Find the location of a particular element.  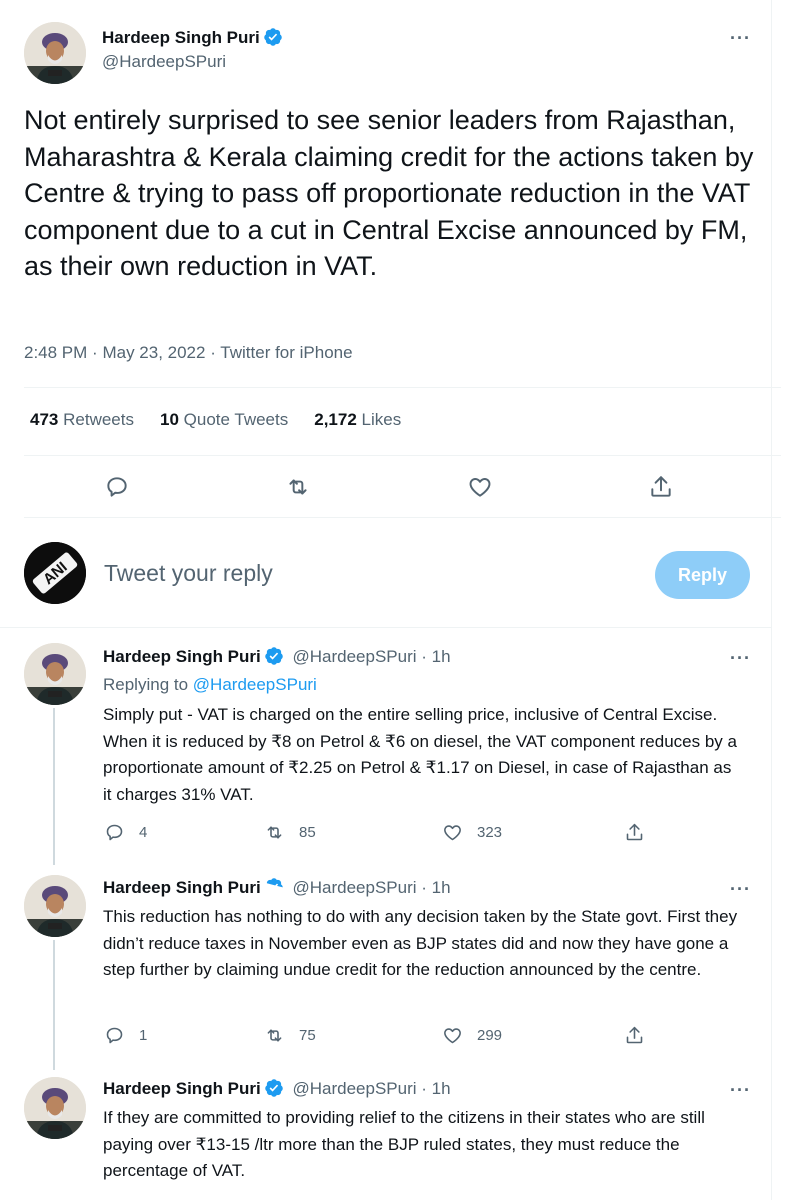

retweet-count: 75 is located at coordinates (307, 1035).